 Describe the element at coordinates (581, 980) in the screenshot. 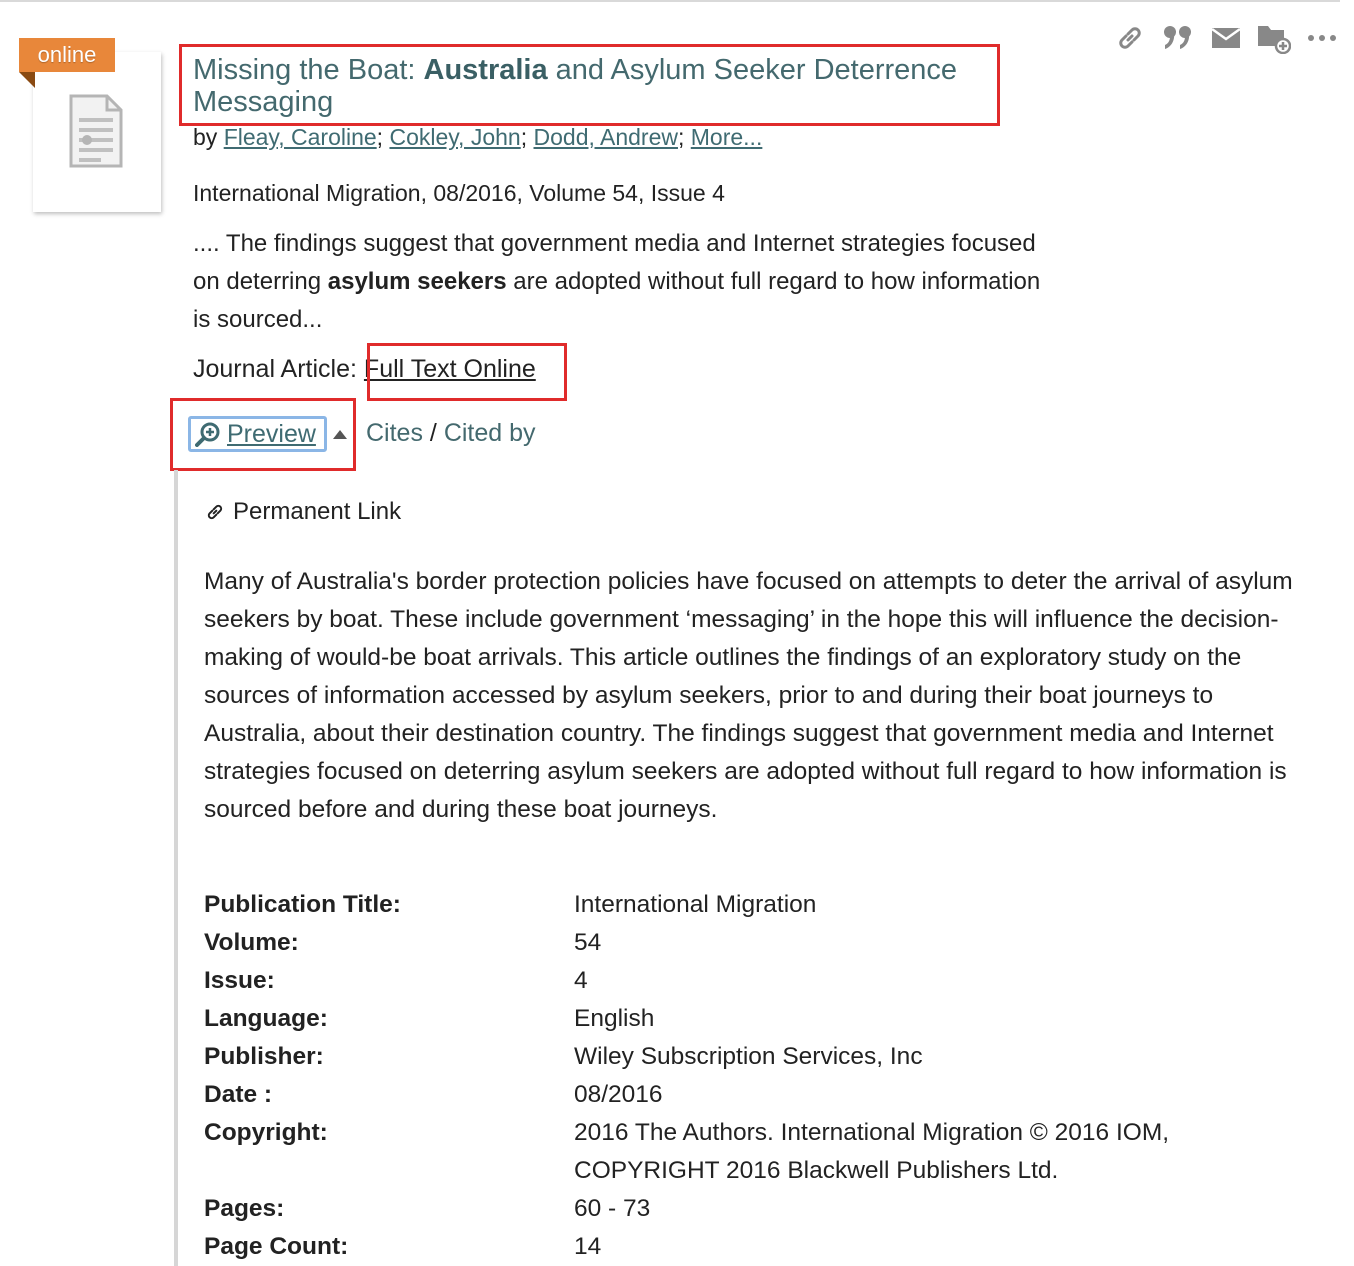

I see `metadata-value: 4` at that location.